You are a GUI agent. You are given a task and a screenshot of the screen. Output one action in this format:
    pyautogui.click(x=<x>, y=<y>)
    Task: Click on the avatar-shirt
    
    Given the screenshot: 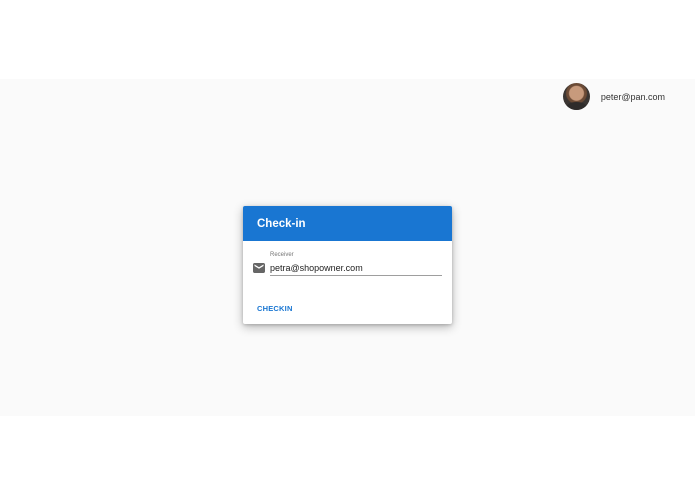 What is the action you would take?
    pyautogui.click(x=576, y=106)
    